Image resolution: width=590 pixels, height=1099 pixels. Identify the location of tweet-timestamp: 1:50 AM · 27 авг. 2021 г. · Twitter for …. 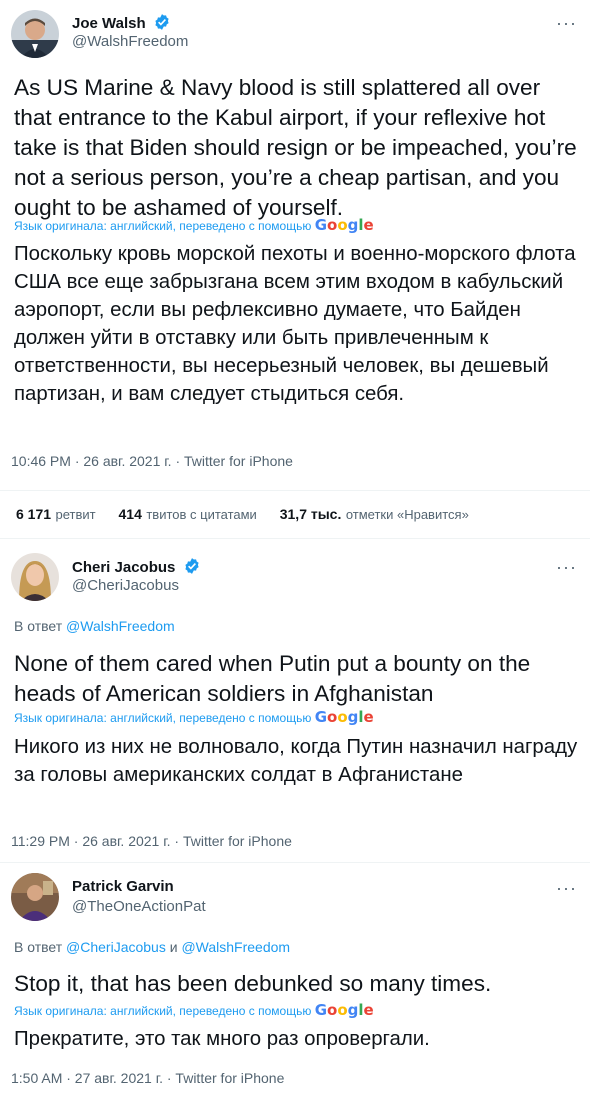
(147, 1078).